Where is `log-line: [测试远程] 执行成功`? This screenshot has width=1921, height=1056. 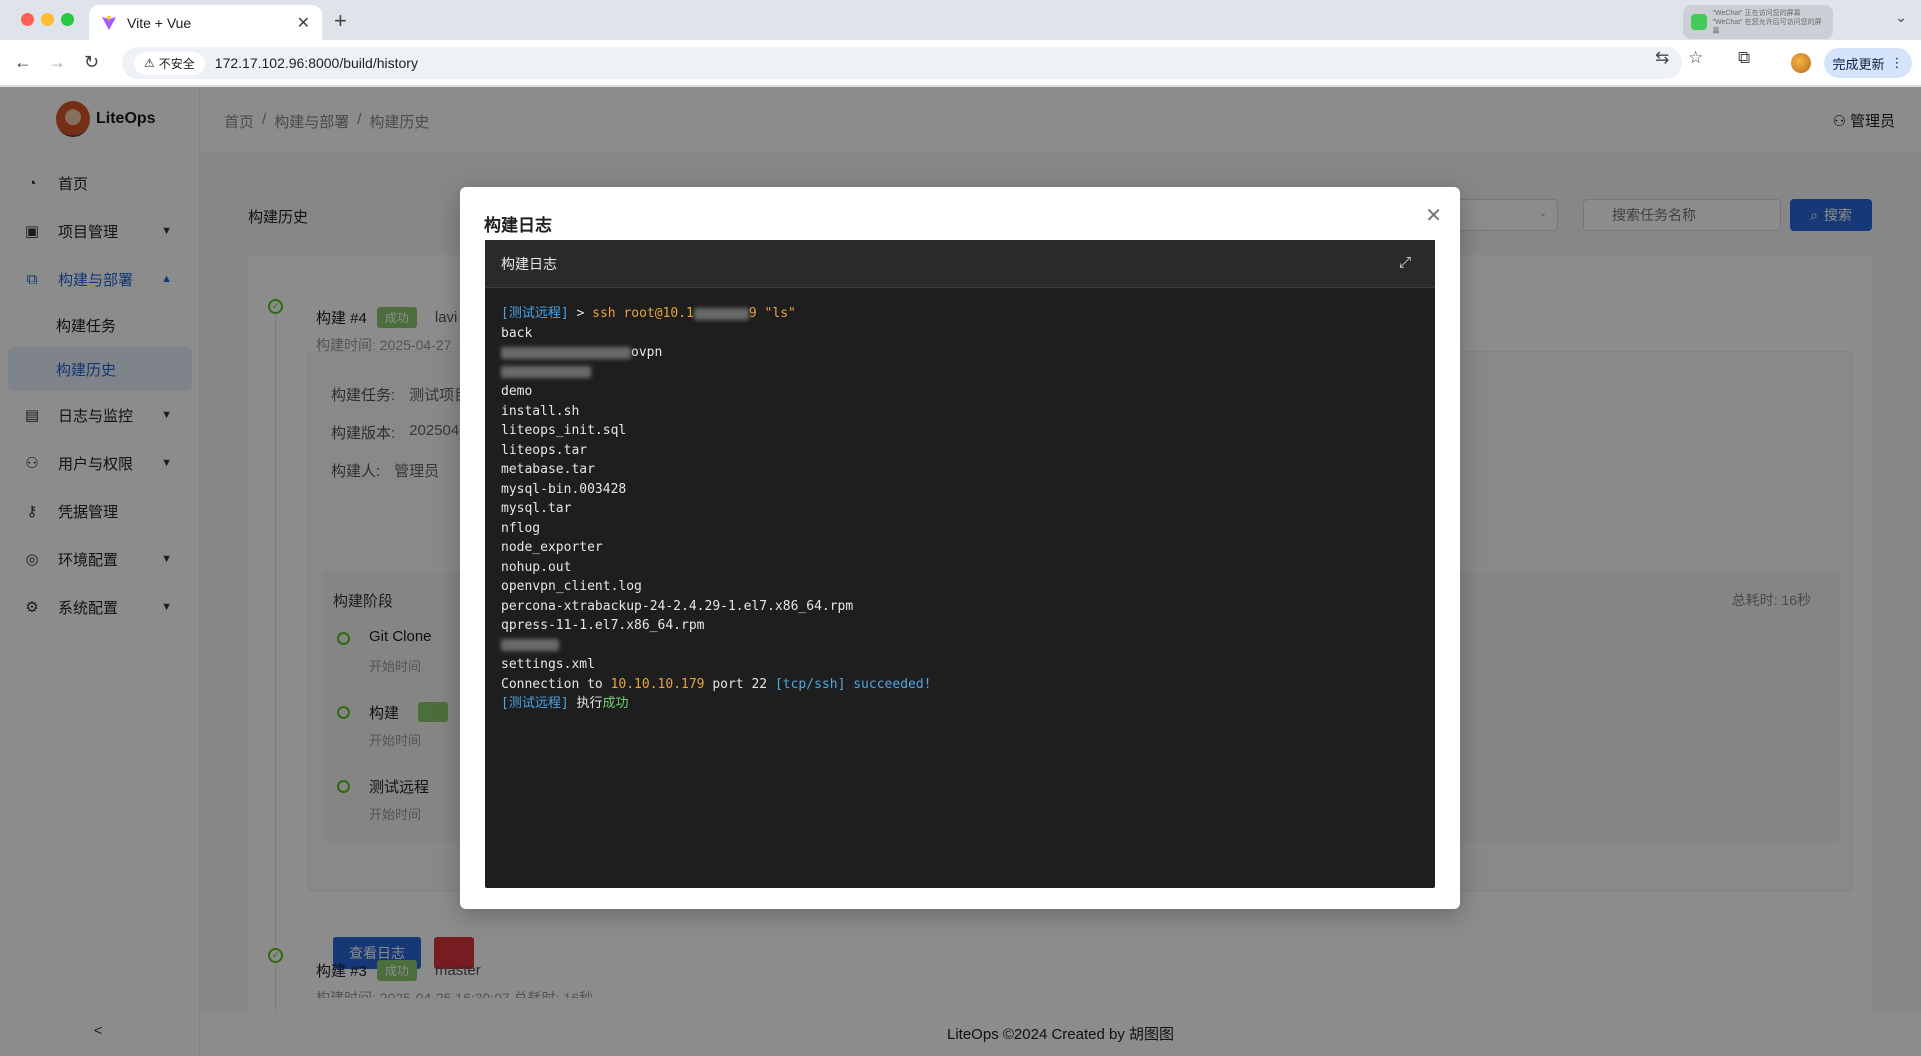 log-line: [测试远程] 执行成功 is located at coordinates (565, 703).